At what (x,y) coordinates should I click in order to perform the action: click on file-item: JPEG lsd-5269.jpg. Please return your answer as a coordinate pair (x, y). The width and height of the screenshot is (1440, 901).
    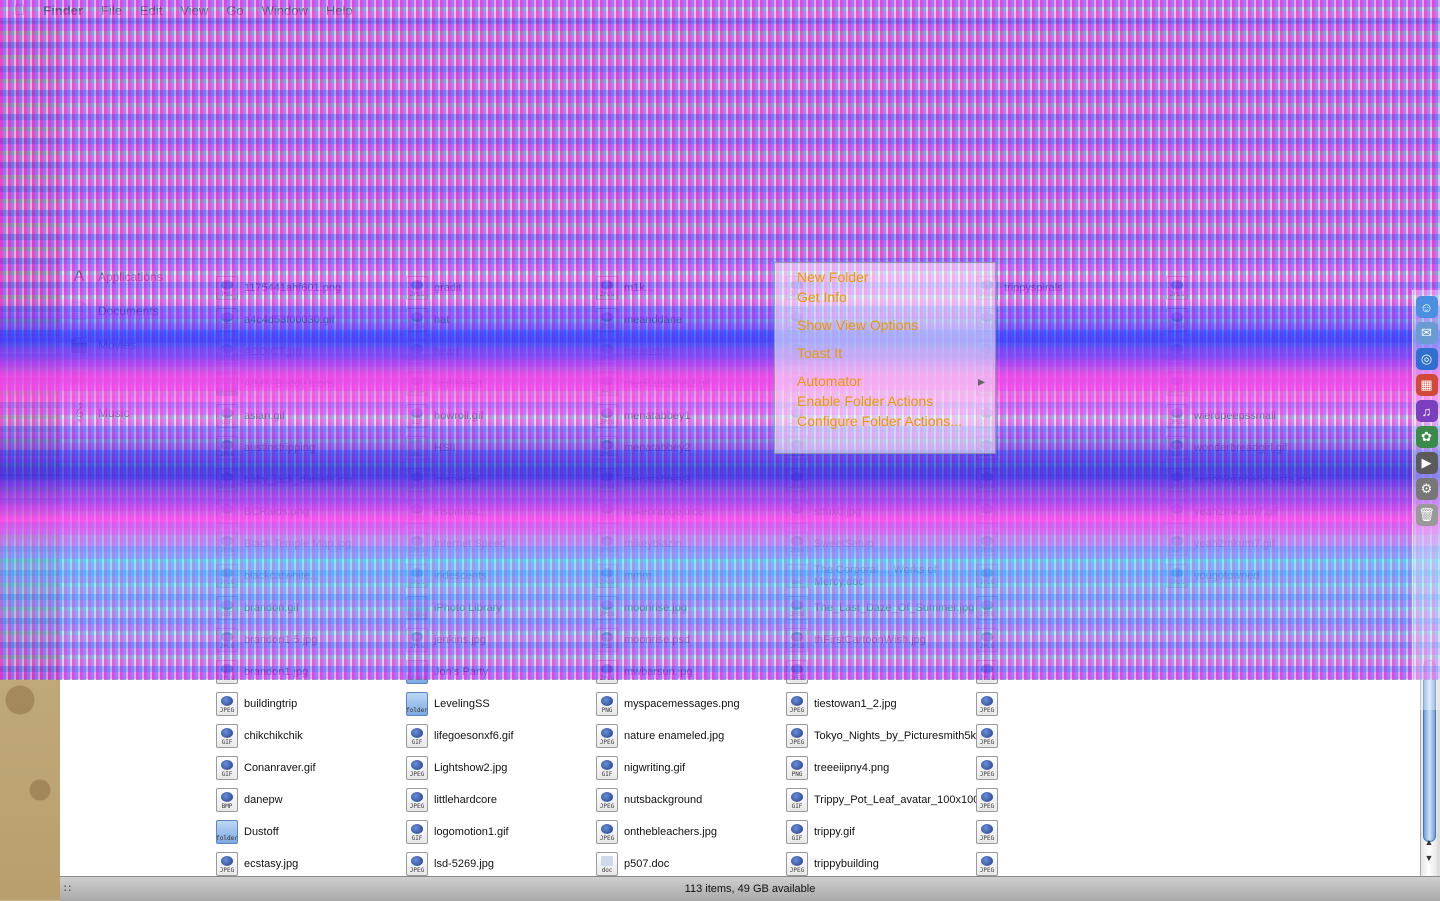
    Looking at the image, I should click on (501, 862).